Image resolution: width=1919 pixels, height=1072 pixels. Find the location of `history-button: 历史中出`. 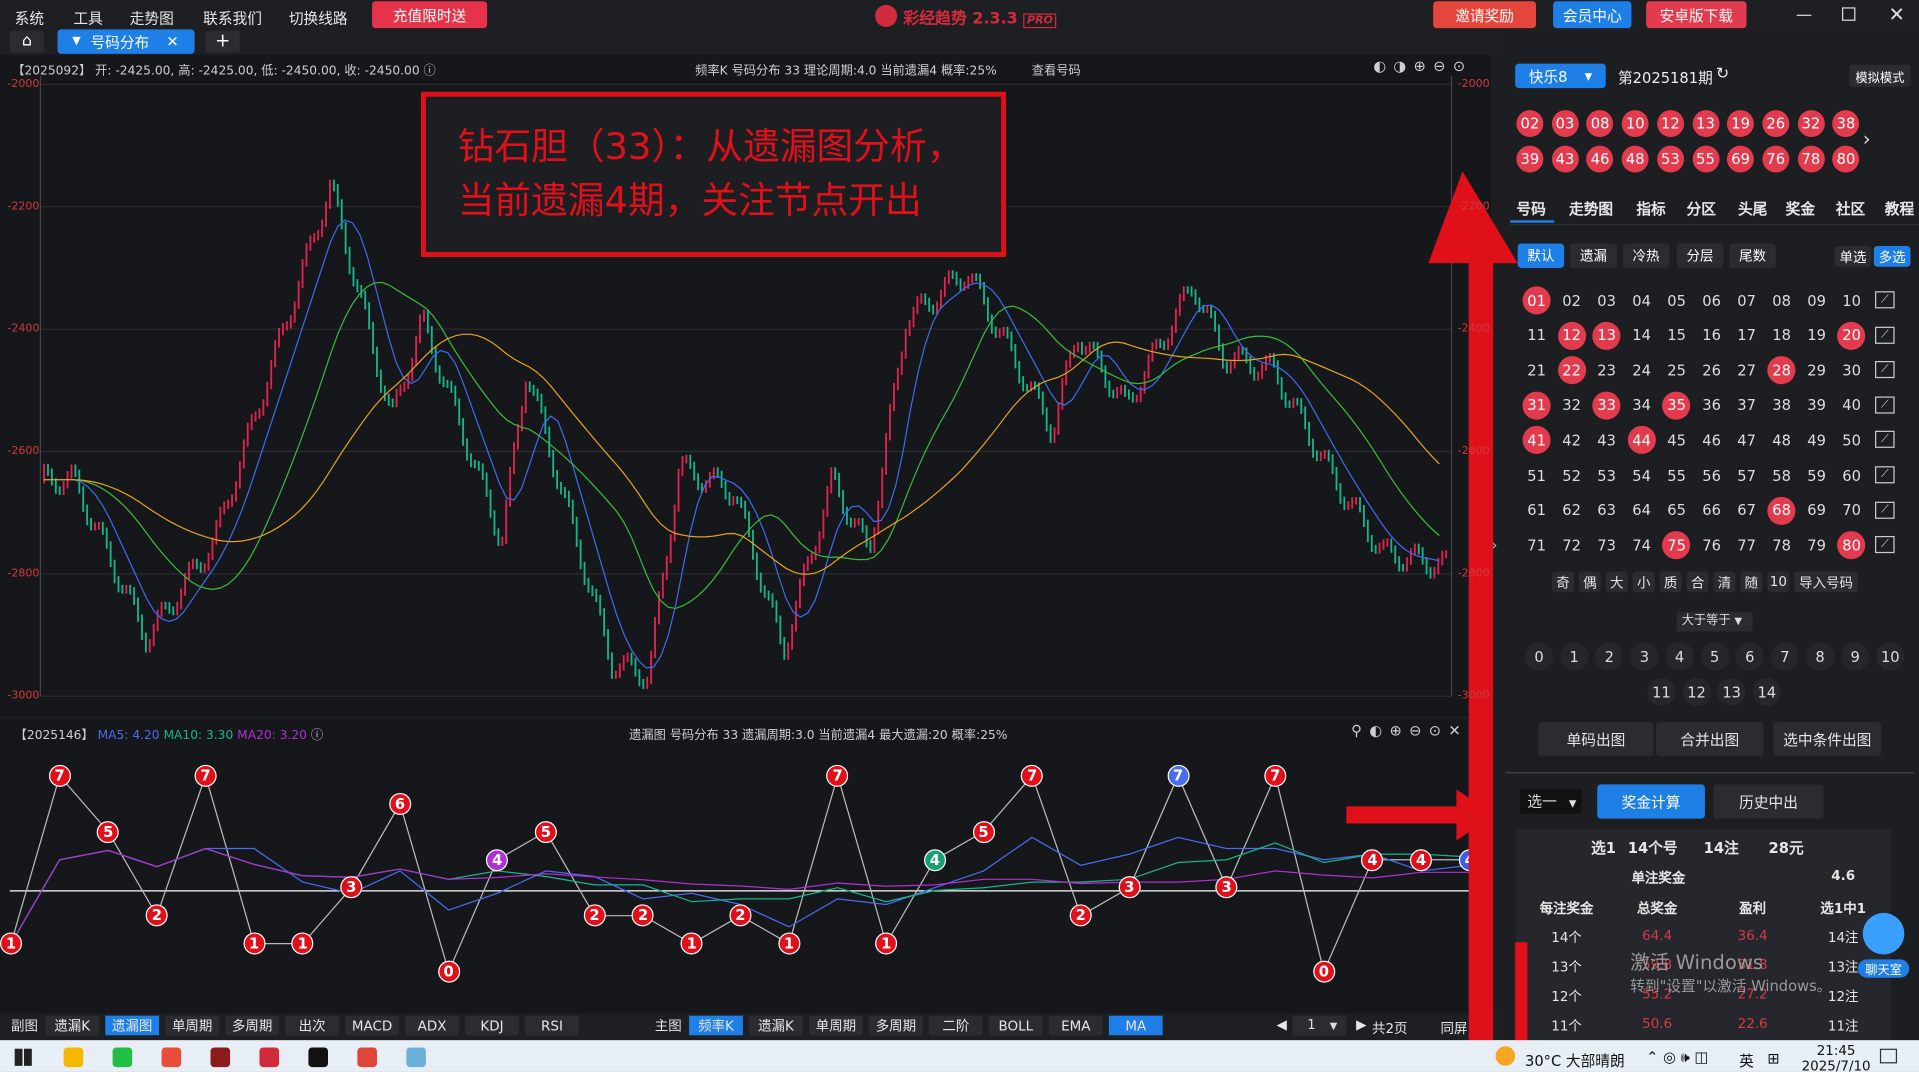

history-button: 历史中出 is located at coordinates (1768, 801).